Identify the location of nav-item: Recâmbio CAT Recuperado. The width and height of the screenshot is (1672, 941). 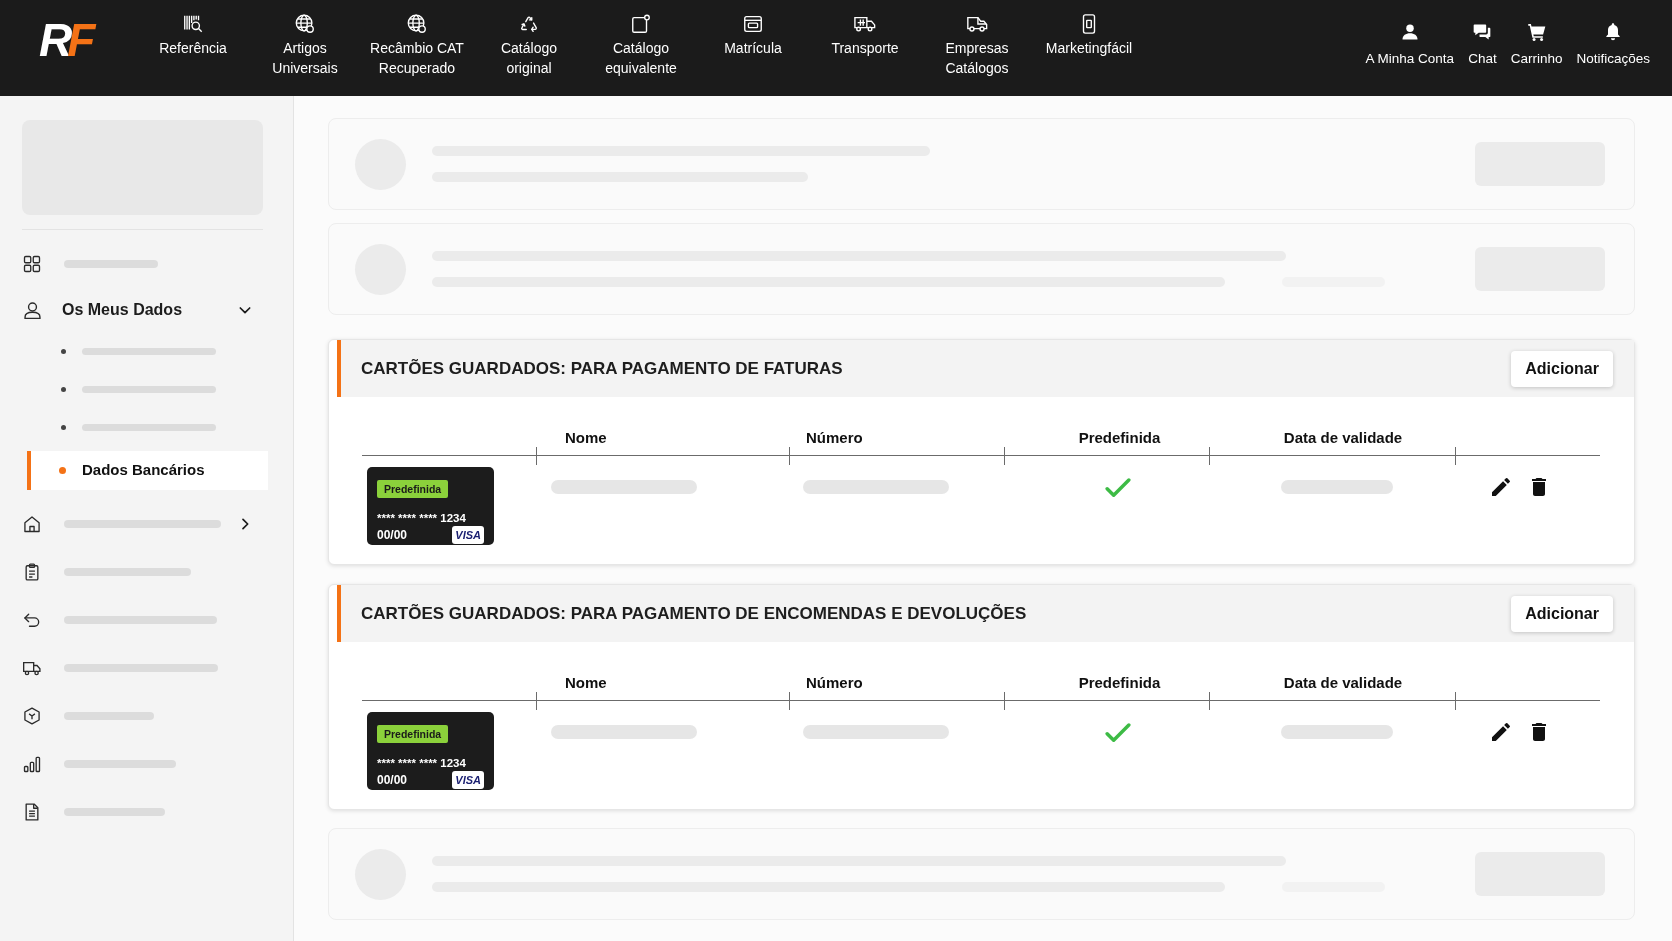
(417, 48).